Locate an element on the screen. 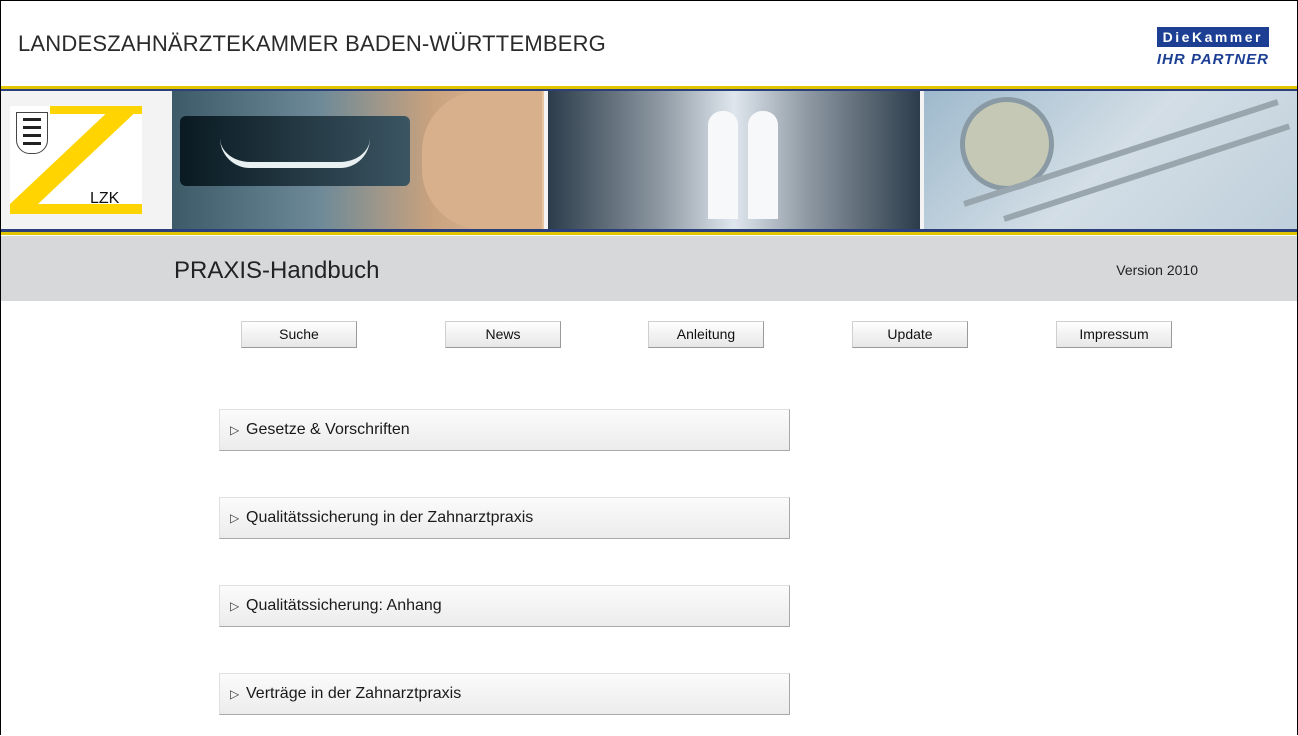 This screenshot has height=736, width=1298. divider-gold is located at coordinates (649, 233).